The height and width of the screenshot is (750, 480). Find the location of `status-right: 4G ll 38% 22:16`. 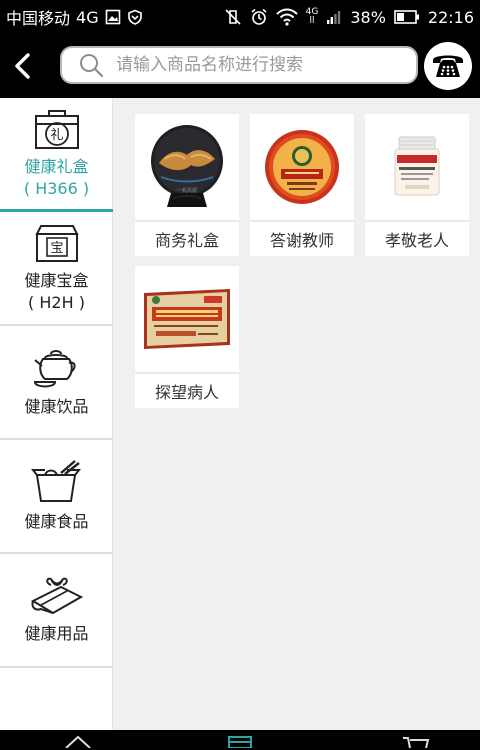

status-right: 4G ll 38% 22:16 is located at coordinates (349, 17).